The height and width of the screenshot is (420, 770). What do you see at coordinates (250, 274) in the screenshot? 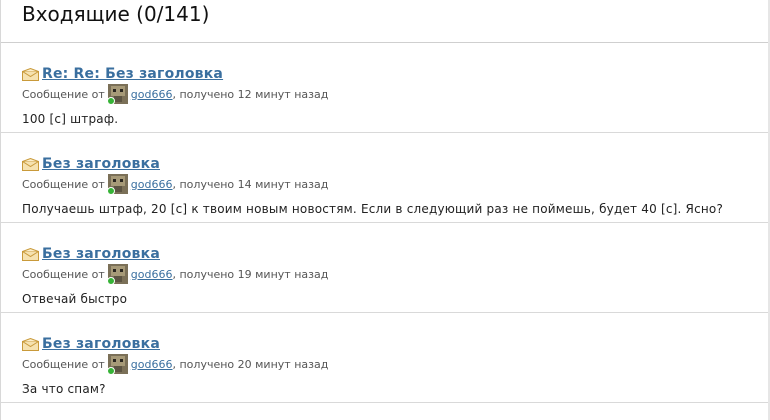
I see `received-time: , получено 19 минут назад` at bounding box center [250, 274].